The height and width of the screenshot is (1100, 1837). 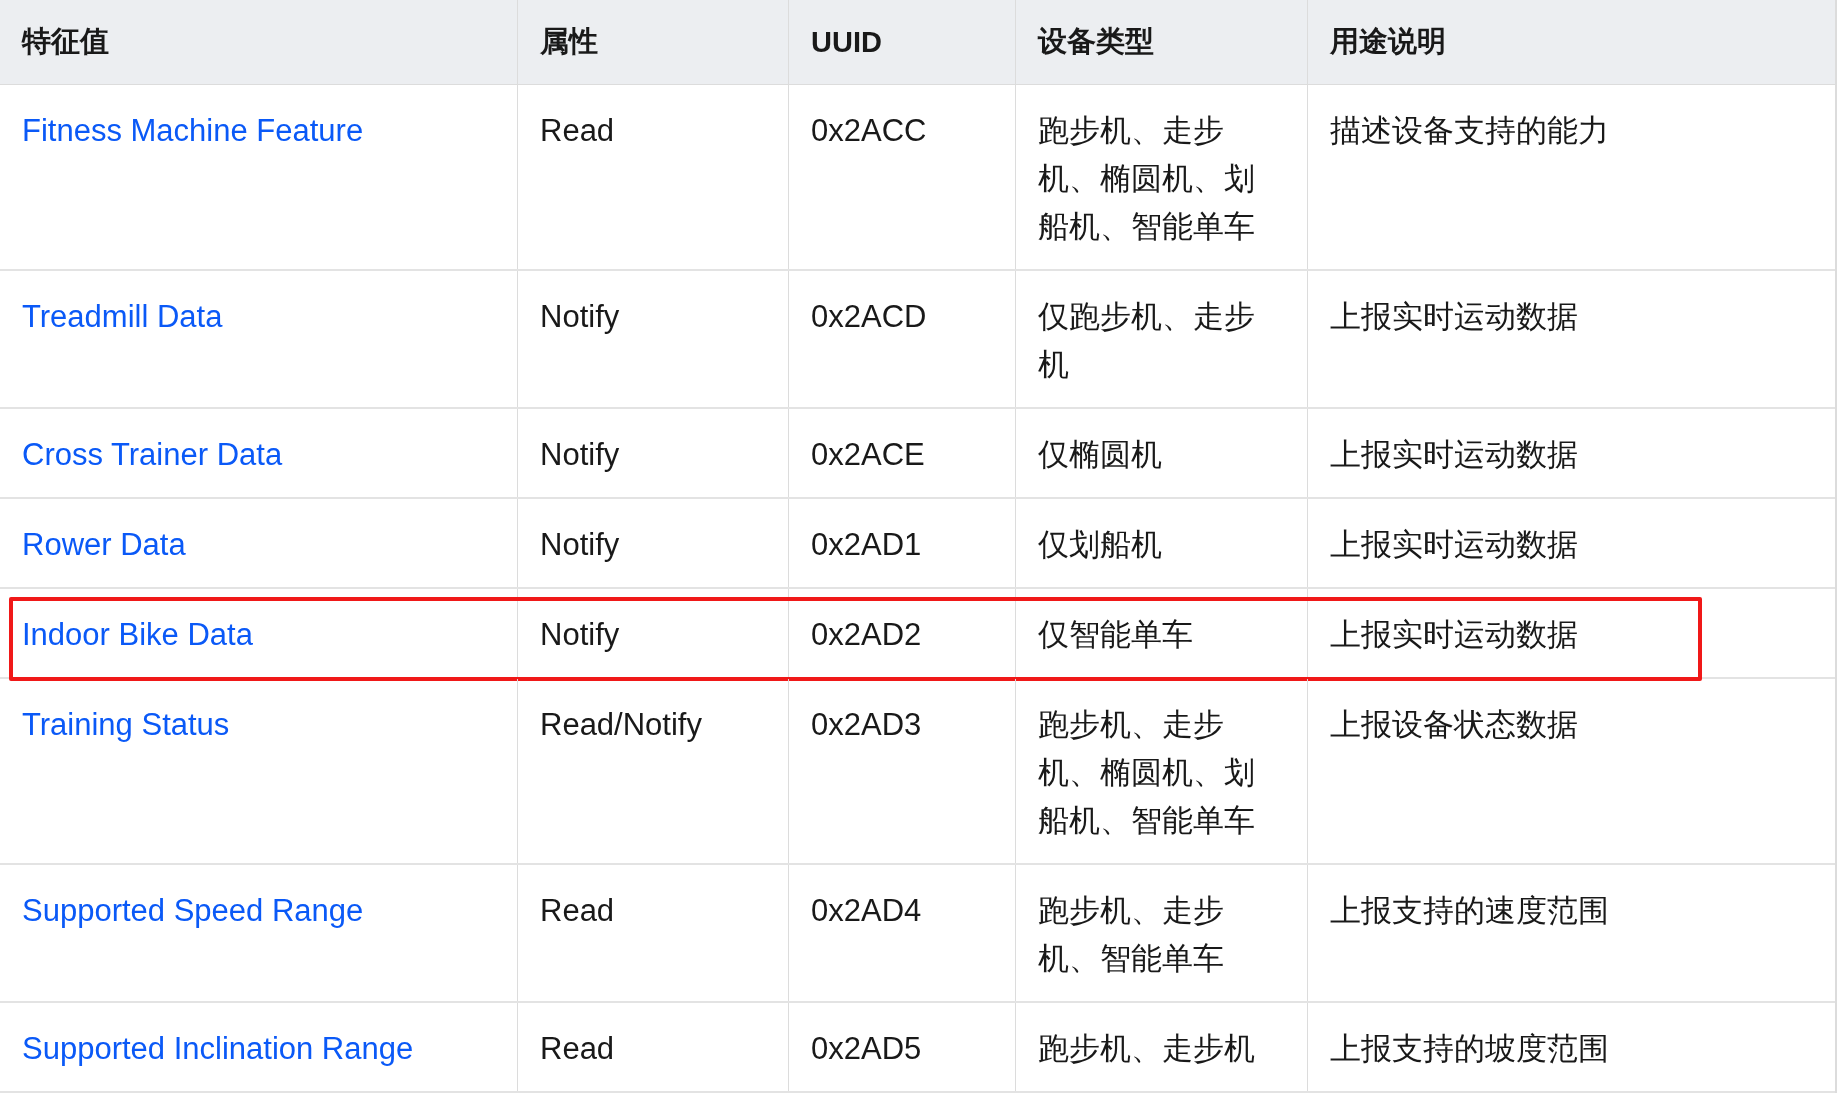 What do you see at coordinates (652, 771) in the screenshot?
I see `table-cell: Read/Notify` at bounding box center [652, 771].